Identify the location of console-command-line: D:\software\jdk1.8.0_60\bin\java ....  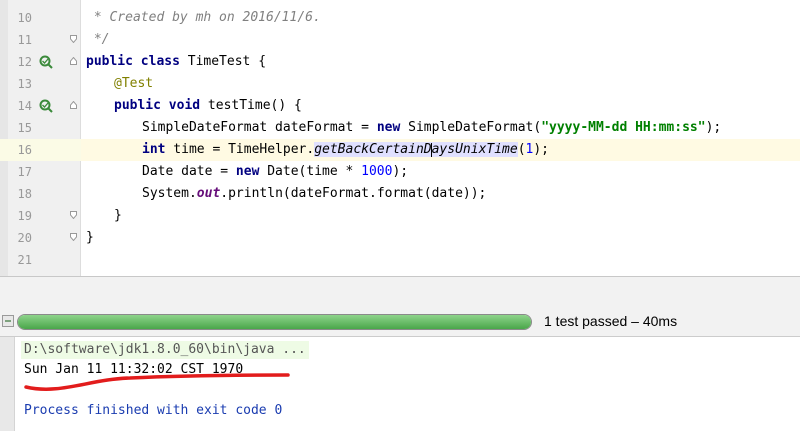
(165, 350).